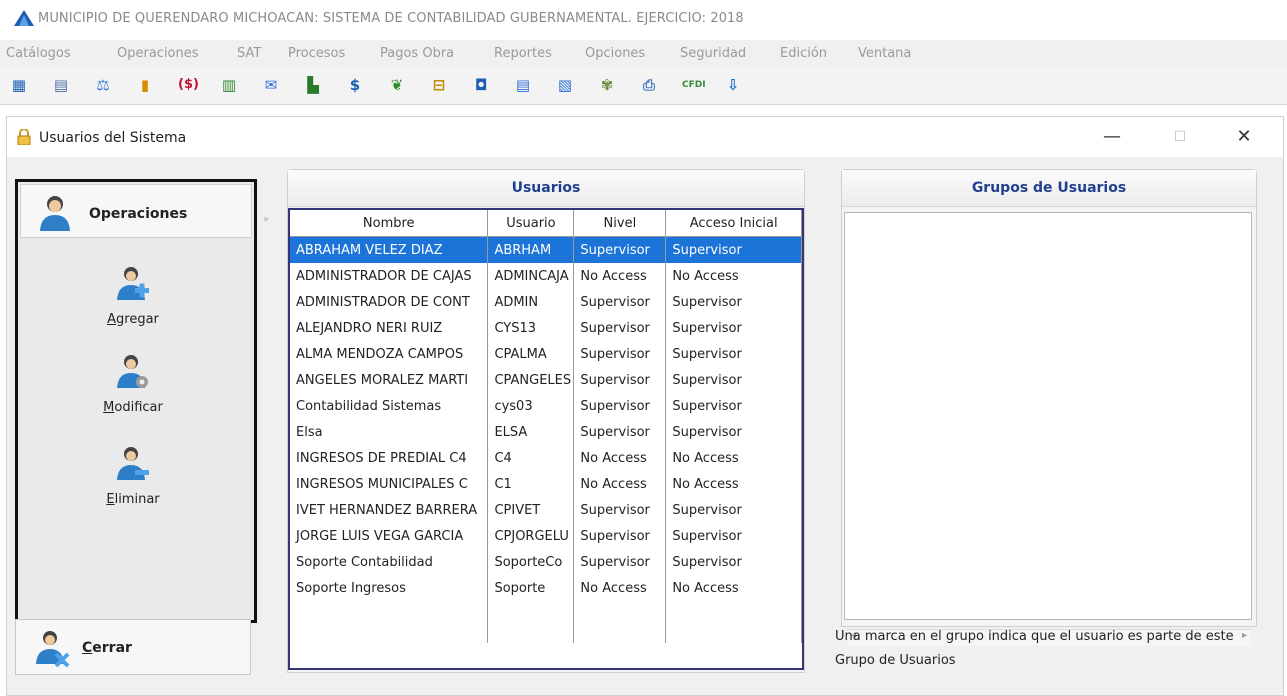 This screenshot has width=1287, height=696. Describe the element at coordinates (133, 407) in the screenshot. I see `modificar-label: Modificar` at that location.